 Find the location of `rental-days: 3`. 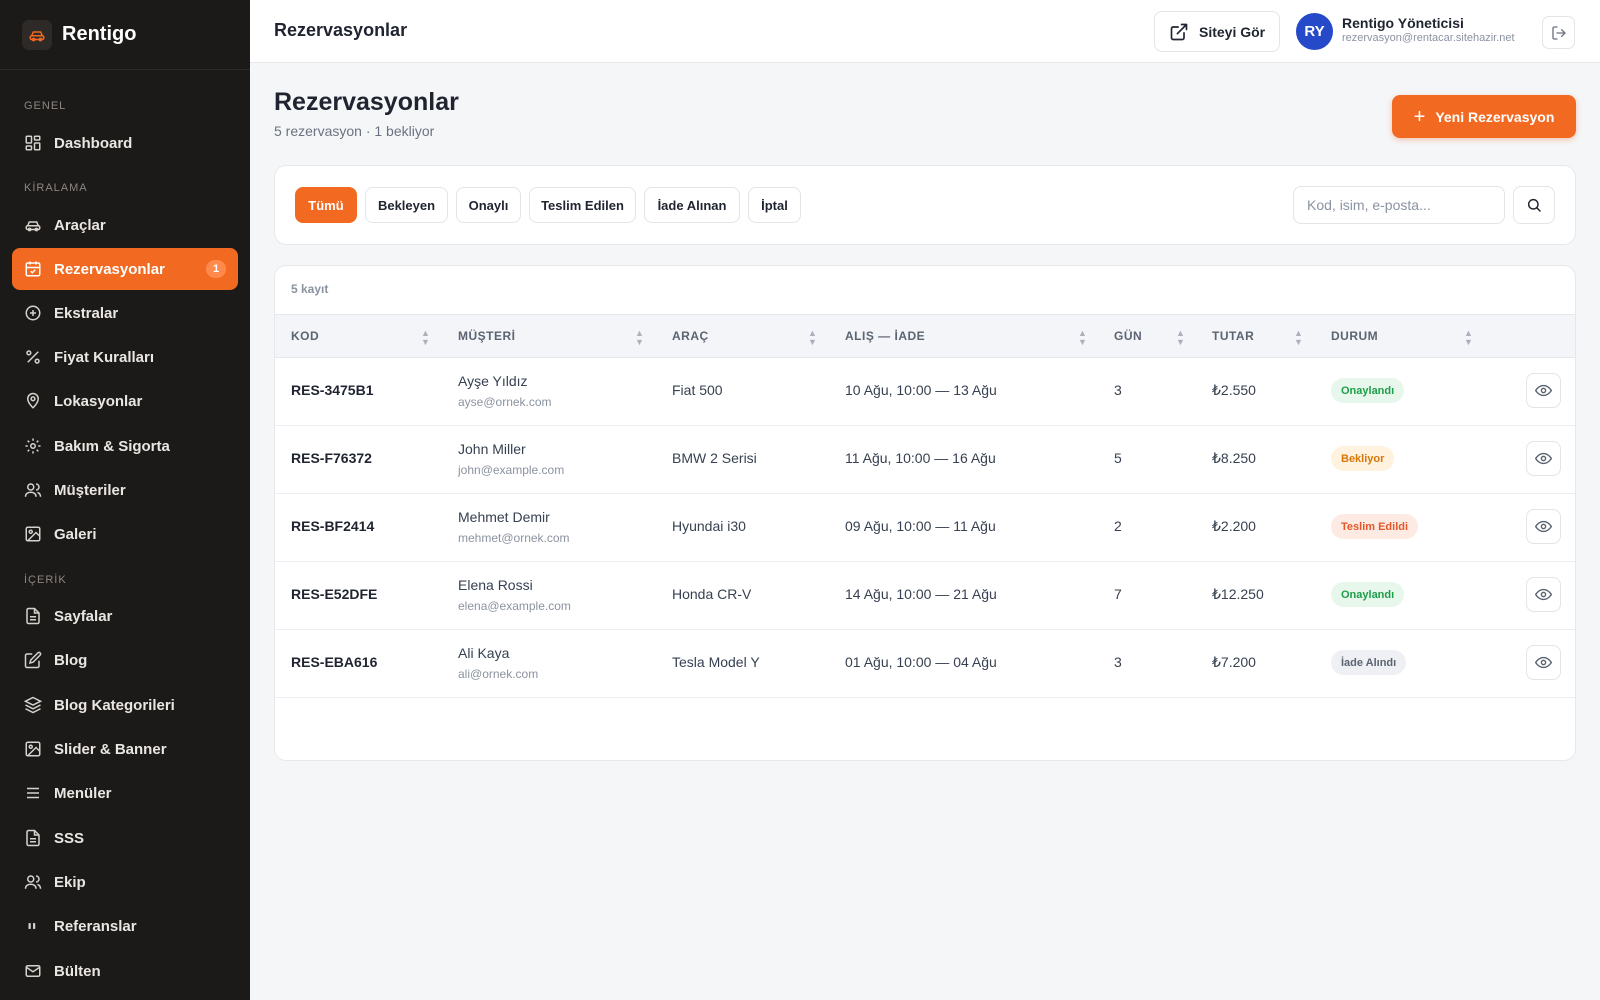

rental-days: 3 is located at coordinates (1118, 390).